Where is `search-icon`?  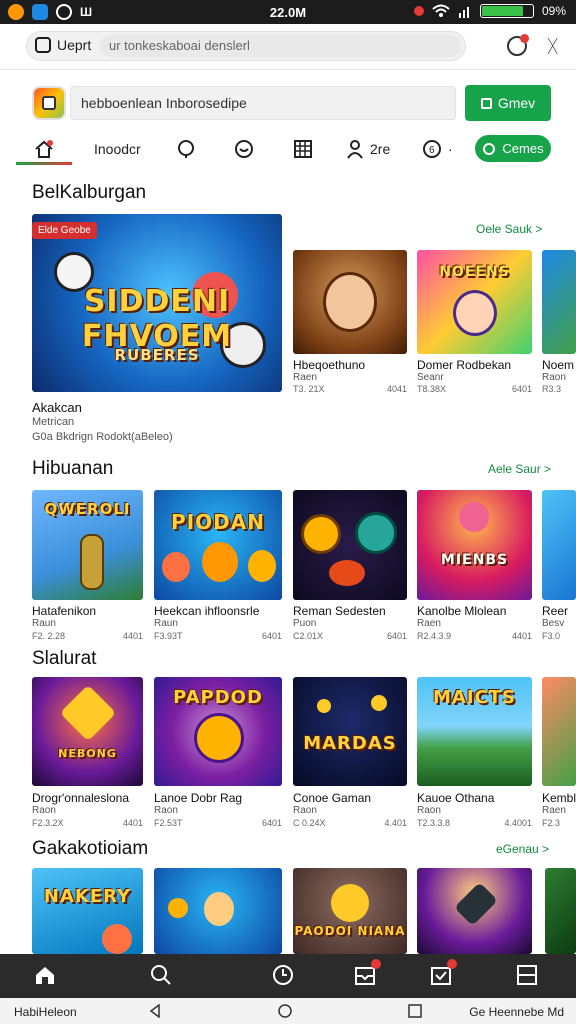 search-icon is located at coordinates (161, 975).